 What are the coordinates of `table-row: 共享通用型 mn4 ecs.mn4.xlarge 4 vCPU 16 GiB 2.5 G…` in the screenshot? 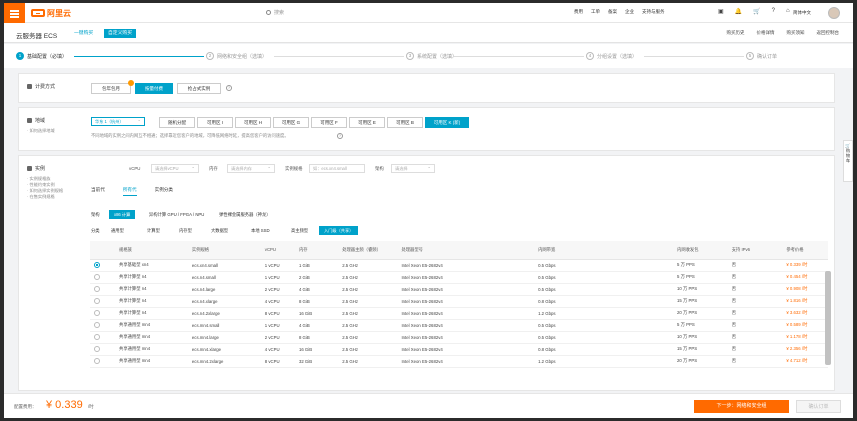 It's located at (459, 349).